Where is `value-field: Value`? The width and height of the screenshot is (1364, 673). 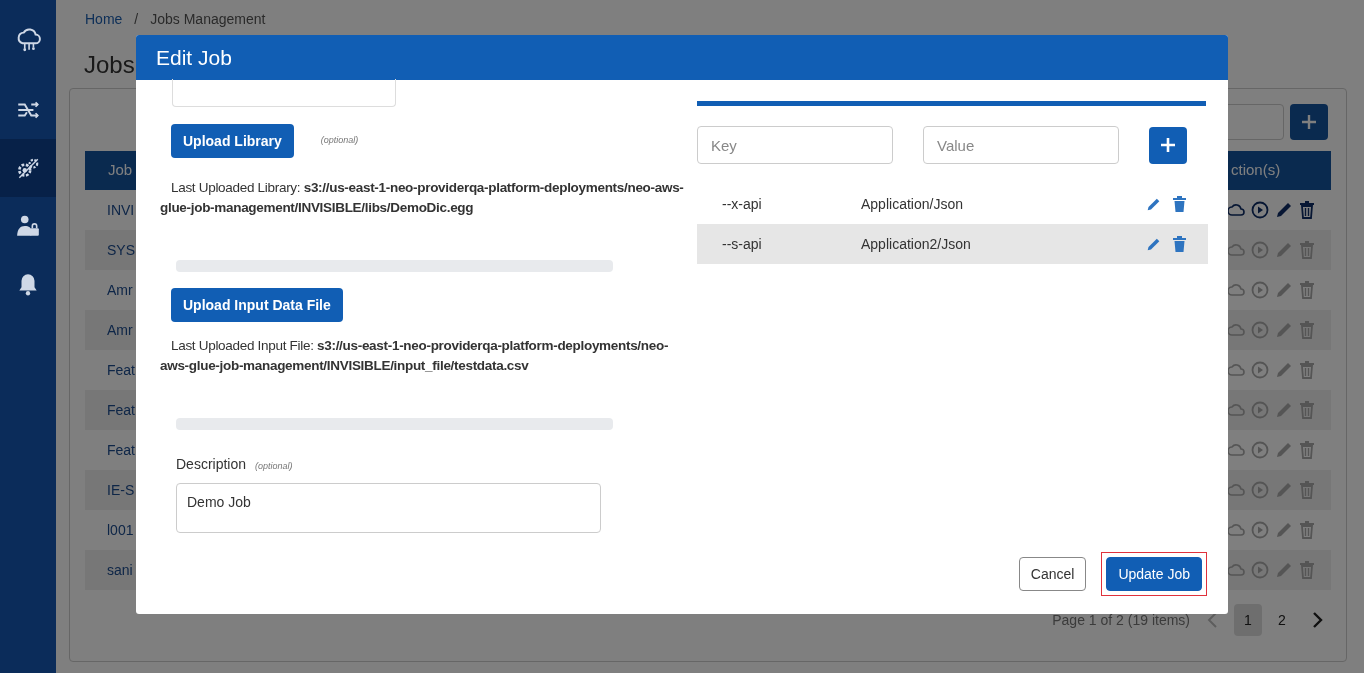
value-field: Value is located at coordinates (1021, 145).